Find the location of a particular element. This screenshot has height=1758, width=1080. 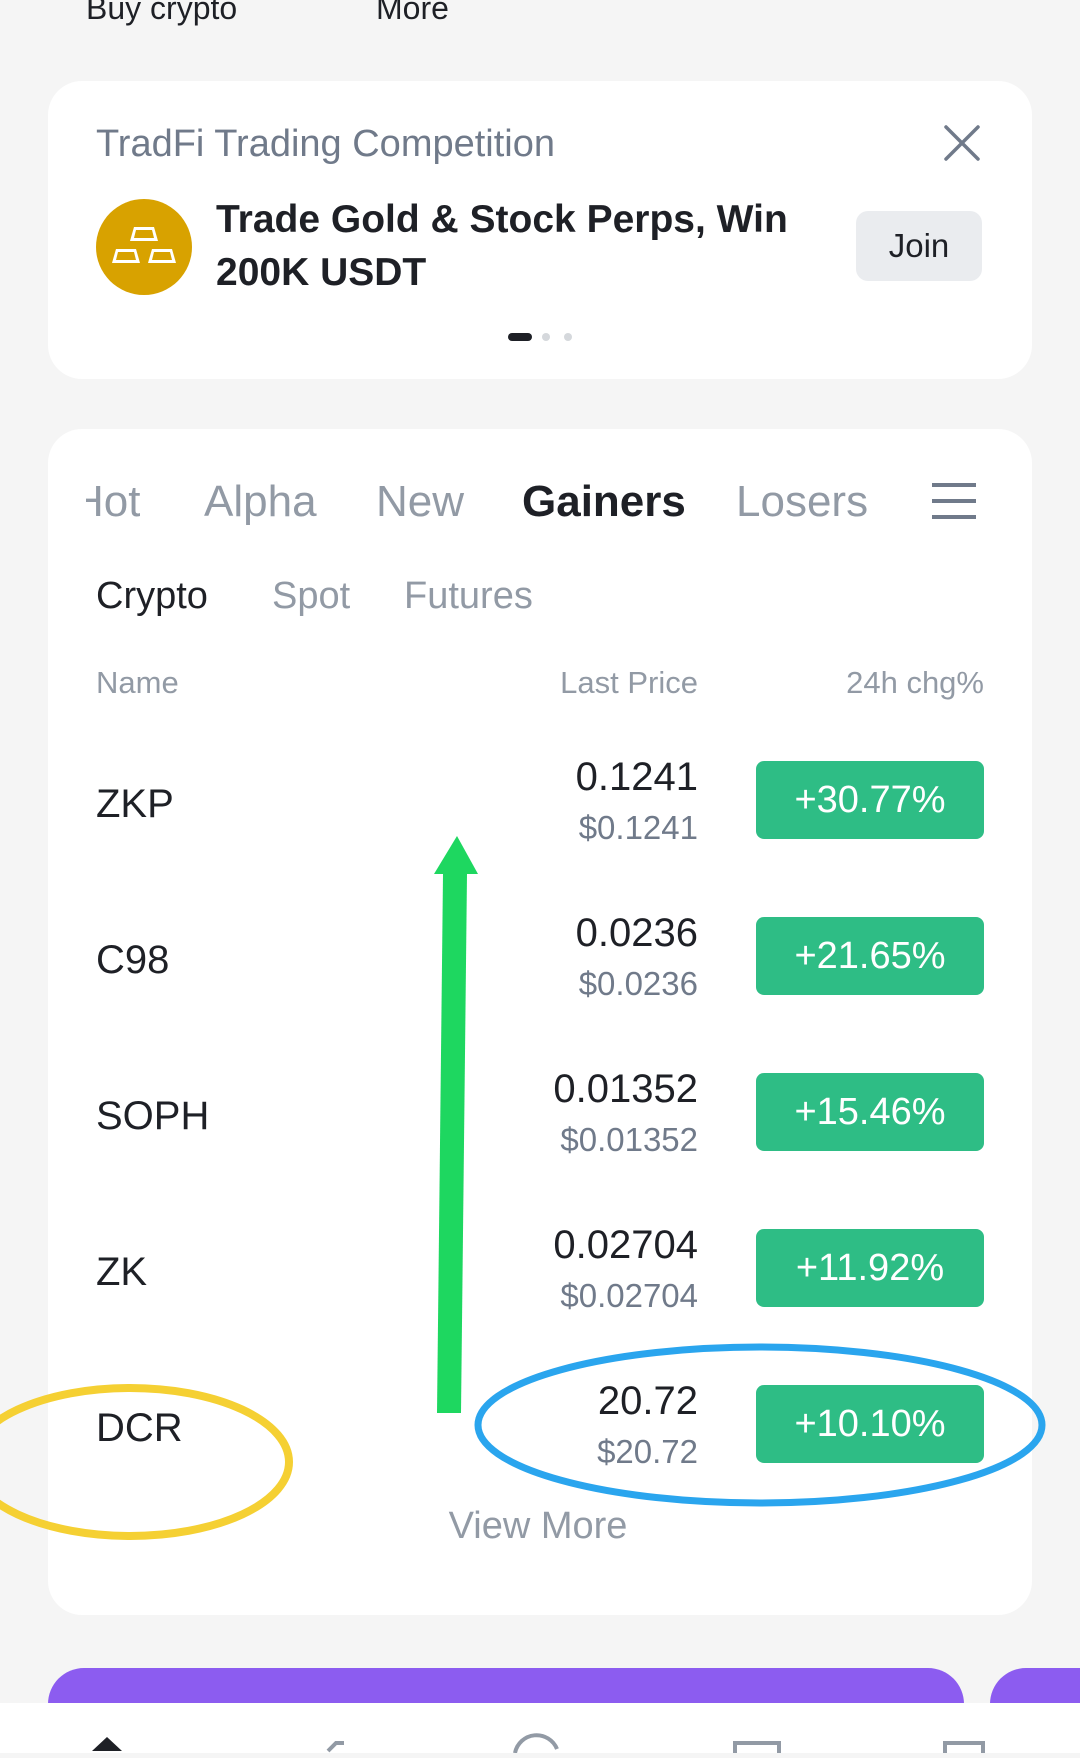

home-icon is located at coordinates (107, 1744).